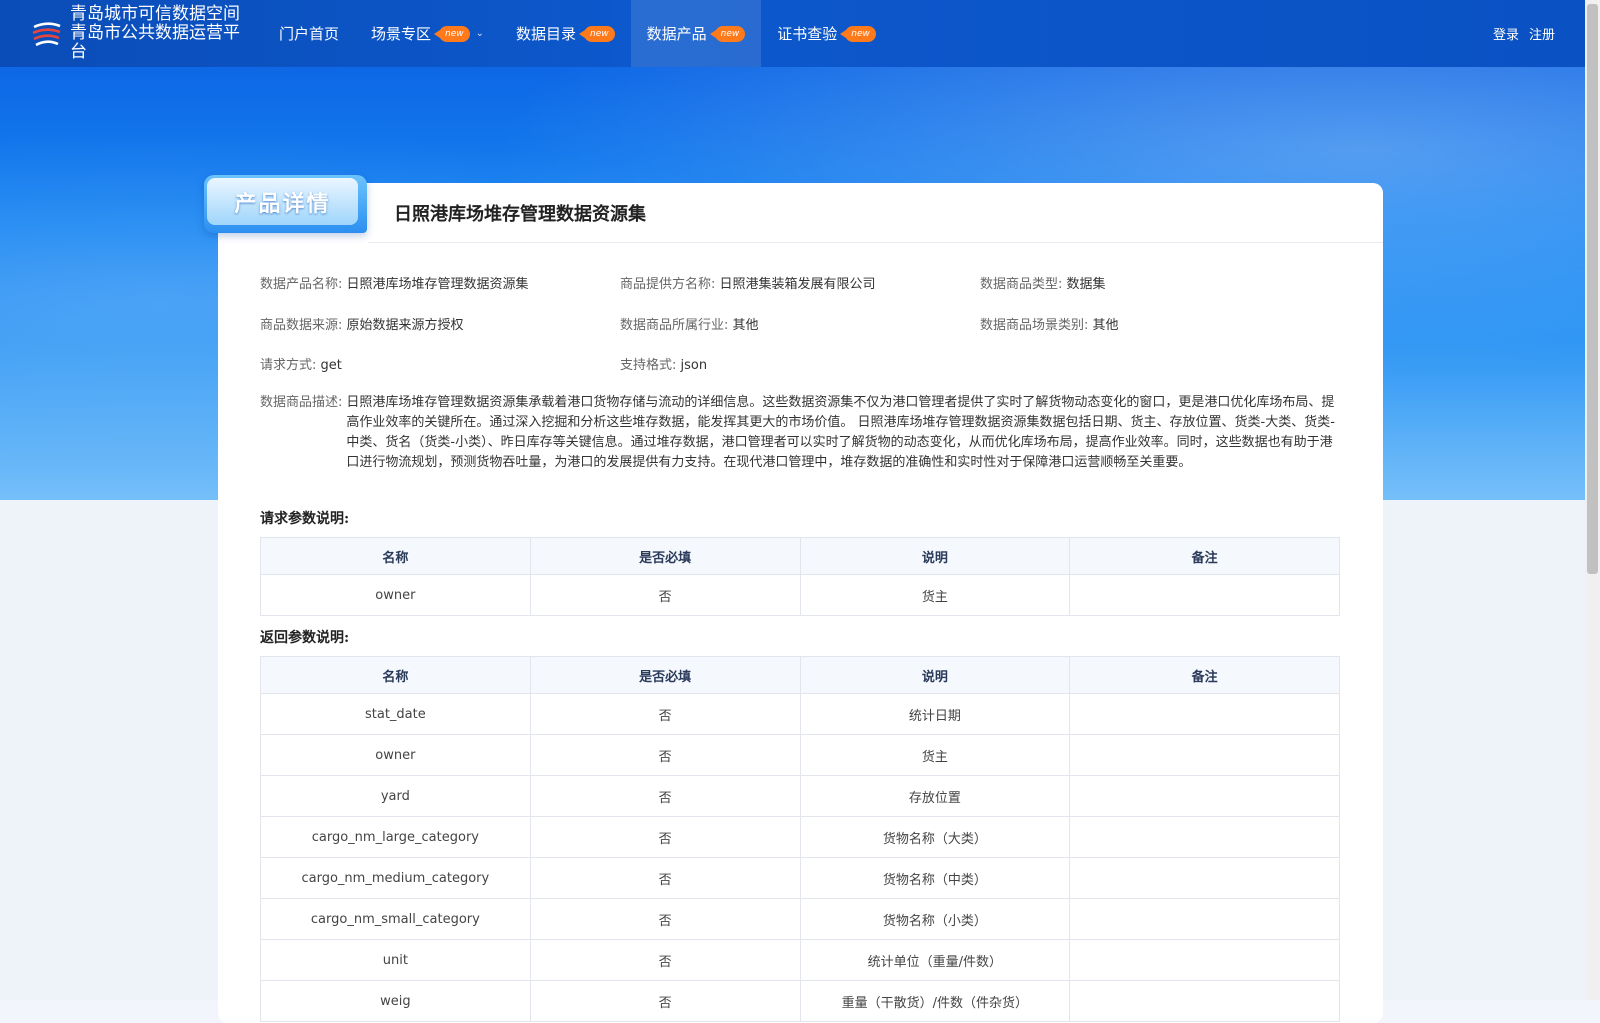 The height and width of the screenshot is (1023, 1600). I want to click on field-product-name: 数据产品名称: 日照港库场堆存管理数据资源集, so click(394, 282).